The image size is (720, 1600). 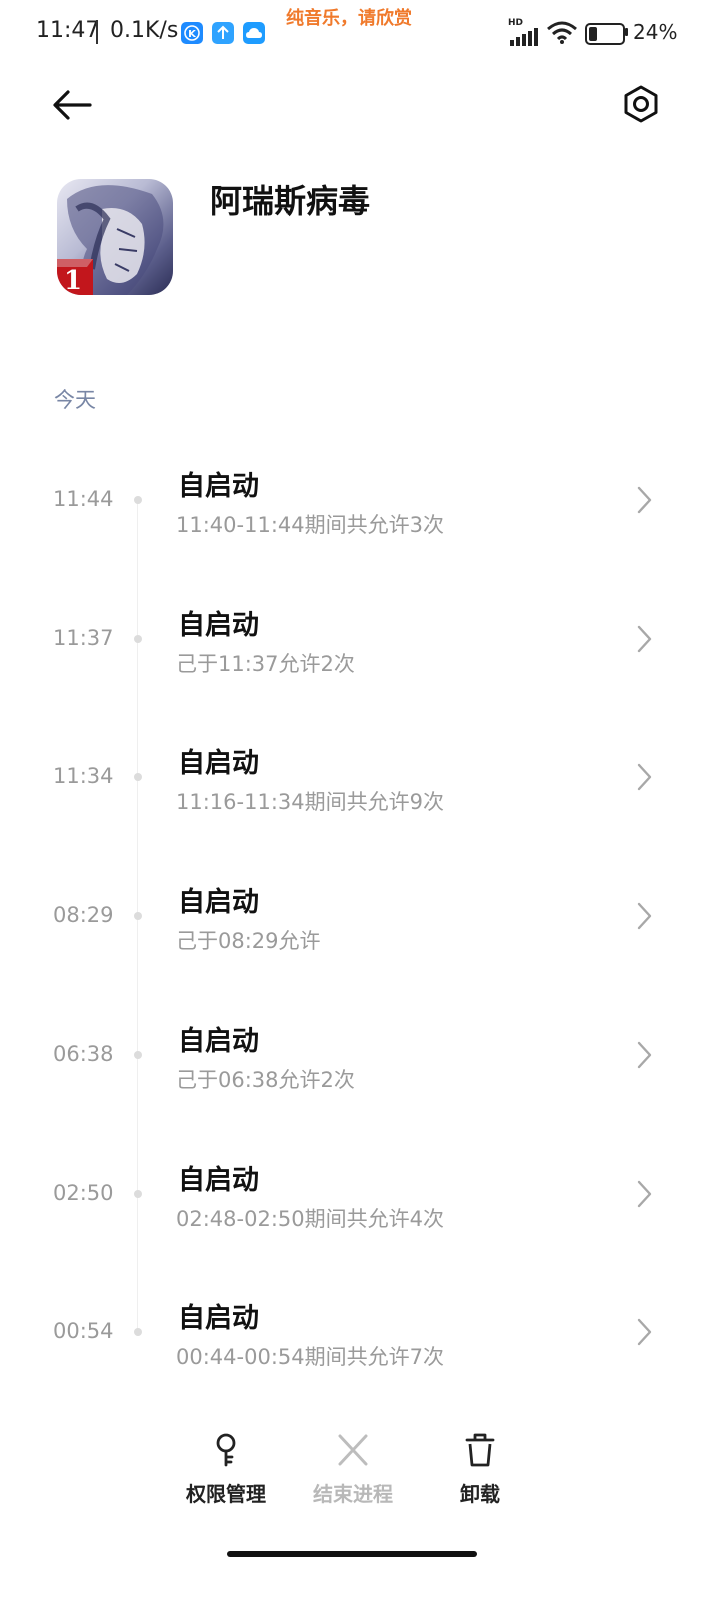 What do you see at coordinates (353, 1450) in the screenshot?
I see `close-icon` at bounding box center [353, 1450].